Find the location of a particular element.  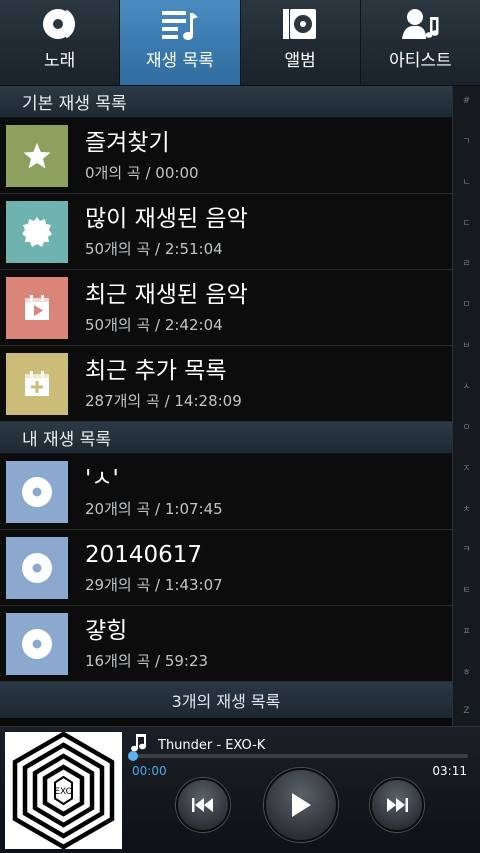

rewind-icon is located at coordinates (202, 805).